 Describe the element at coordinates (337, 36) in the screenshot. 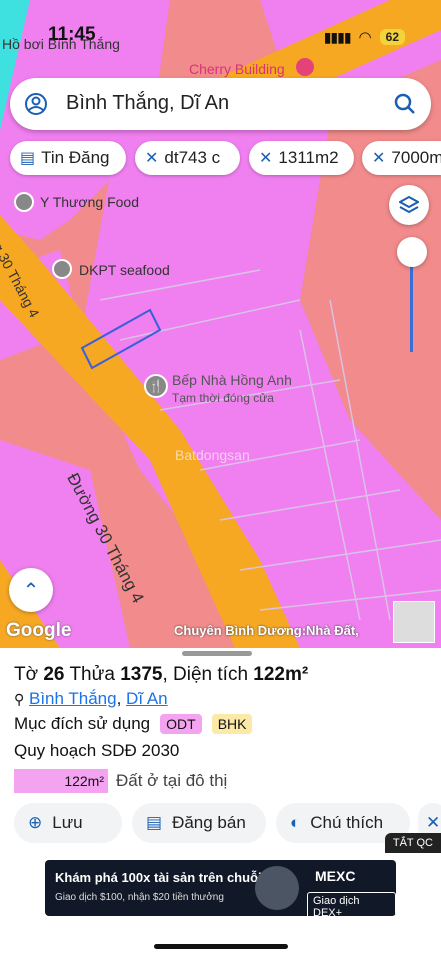

I see `signal-icon: ▮▮▮▮` at that location.